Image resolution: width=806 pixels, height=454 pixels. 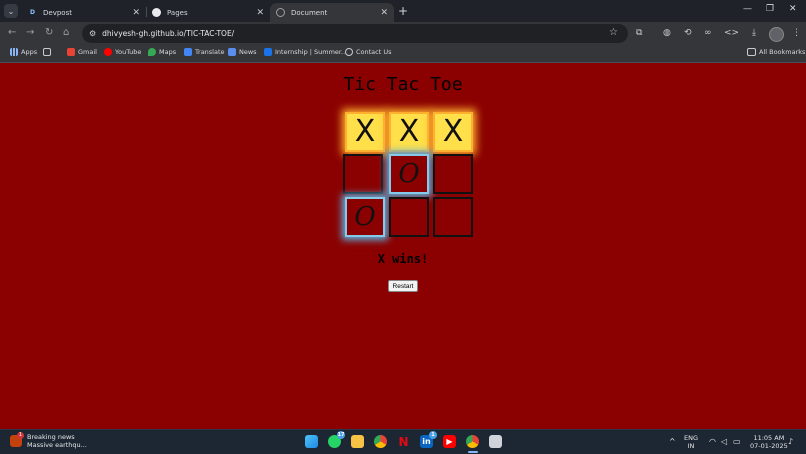 What do you see at coordinates (341, 435) in the screenshot?
I see `whatsapp-badge: 17` at bounding box center [341, 435].